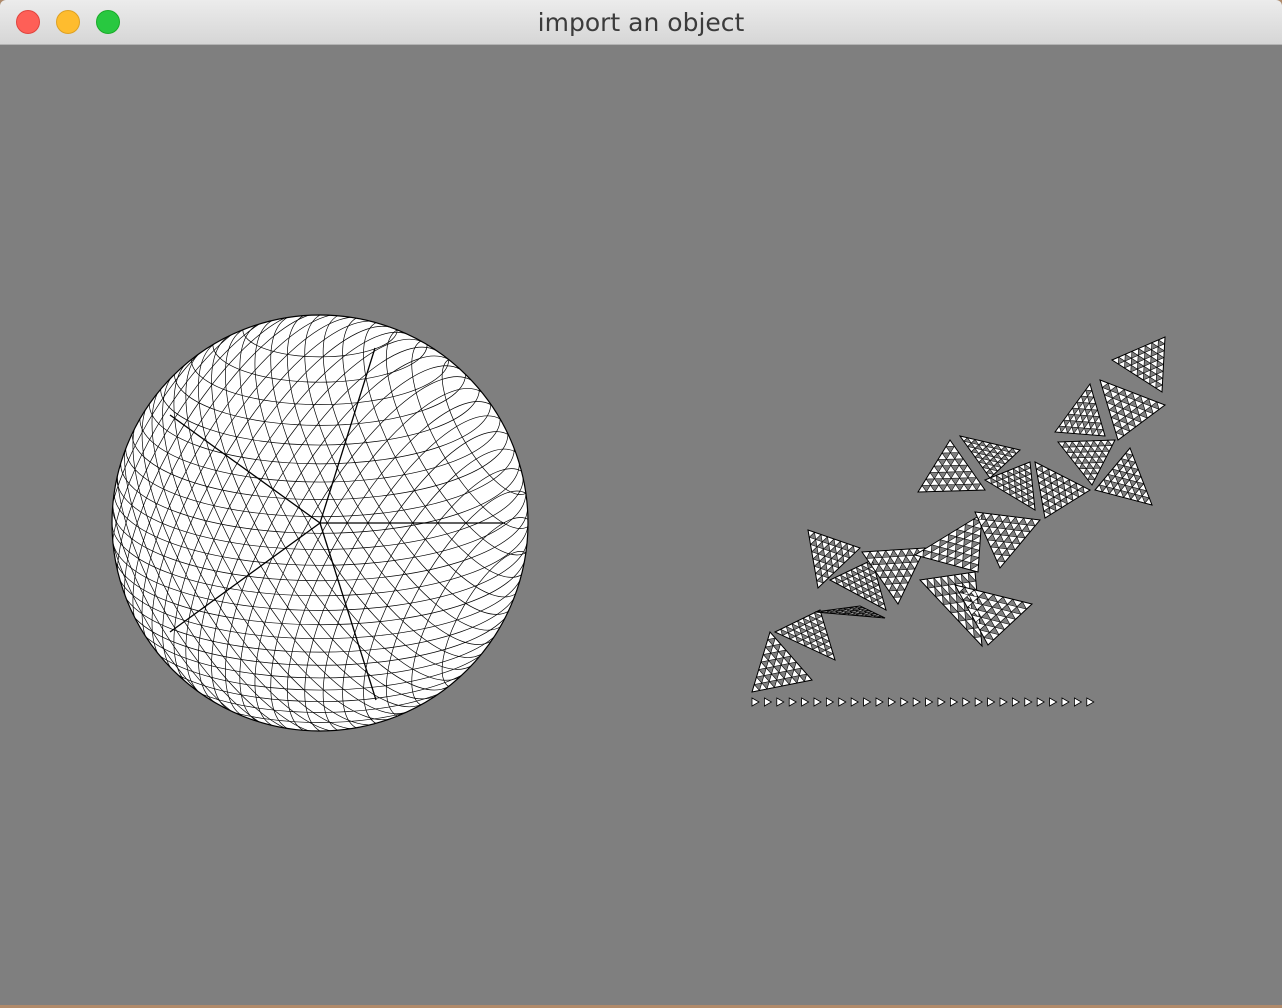 This screenshot has width=1282, height=1008. I want to click on triangle-strip, so click(923, 702).